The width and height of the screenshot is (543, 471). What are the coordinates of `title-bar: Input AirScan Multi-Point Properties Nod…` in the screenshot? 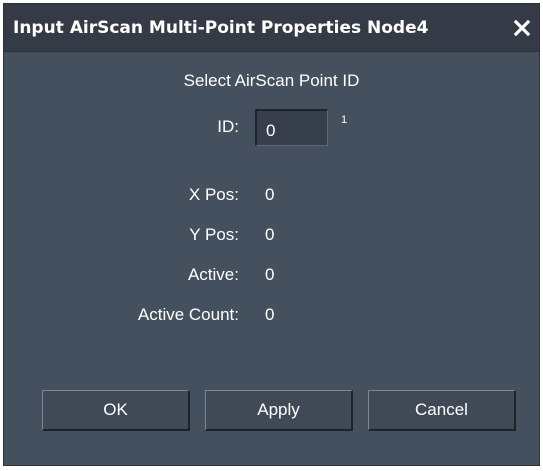 It's located at (271, 28).